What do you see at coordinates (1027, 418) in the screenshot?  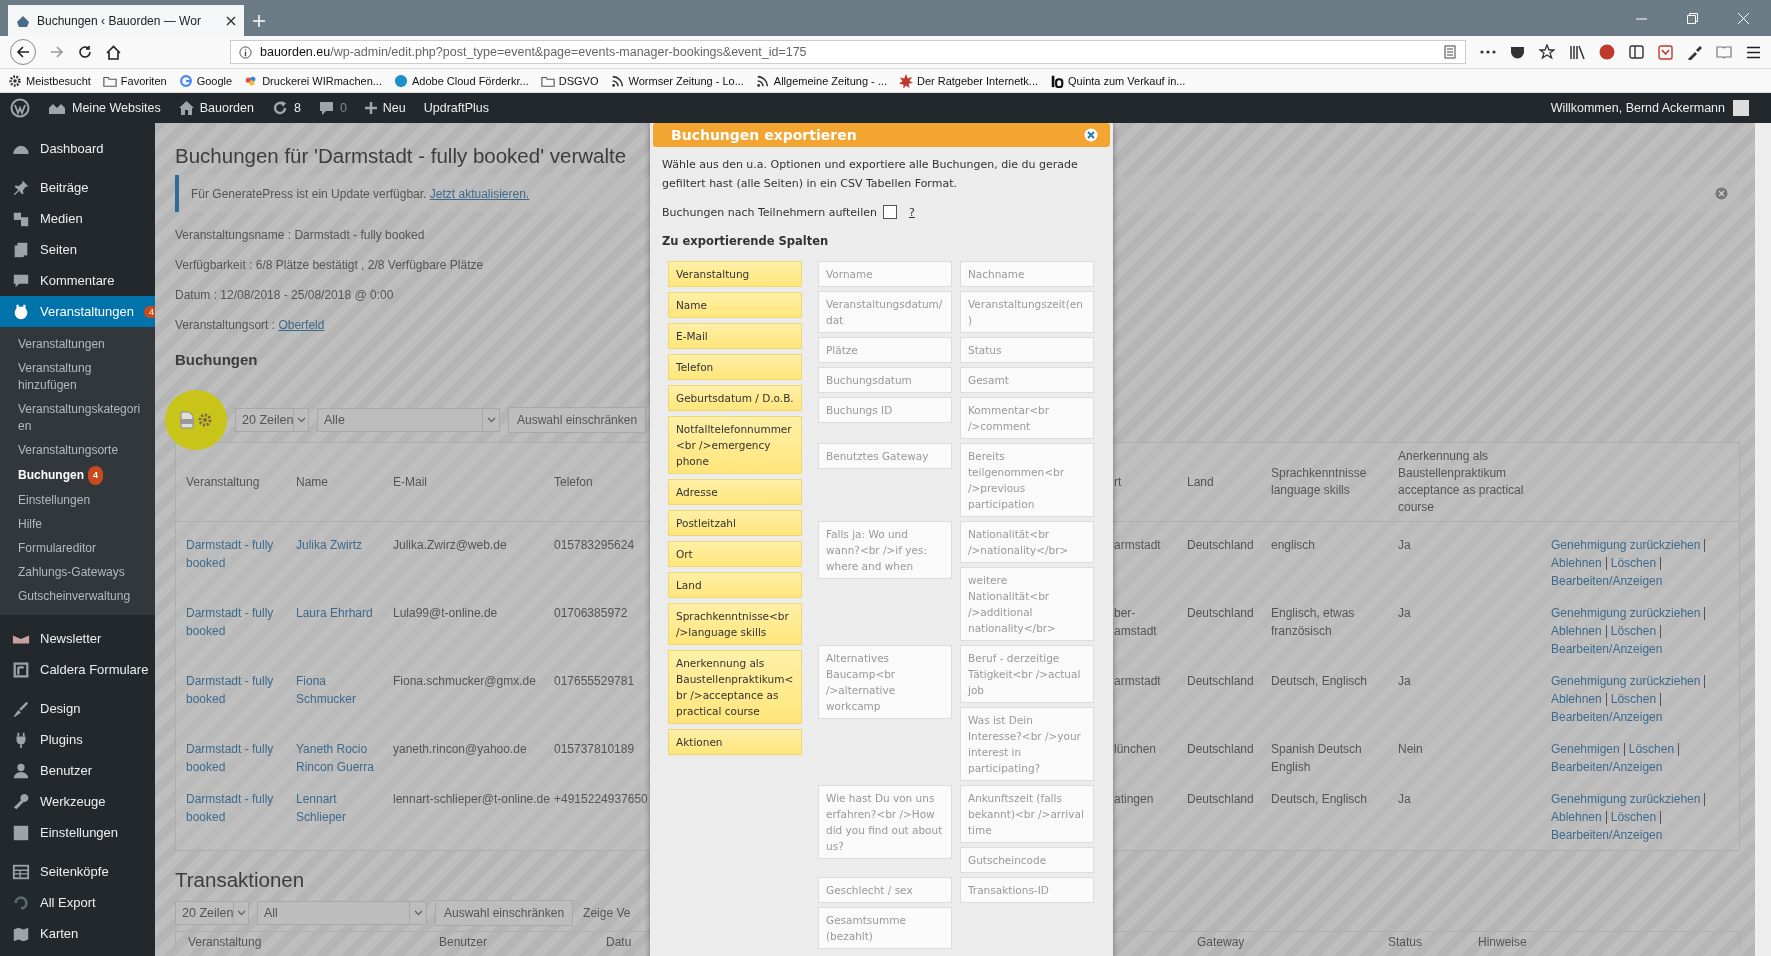 I see `column-option: Kommentar<br />comment` at bounding box center [1027, 418].